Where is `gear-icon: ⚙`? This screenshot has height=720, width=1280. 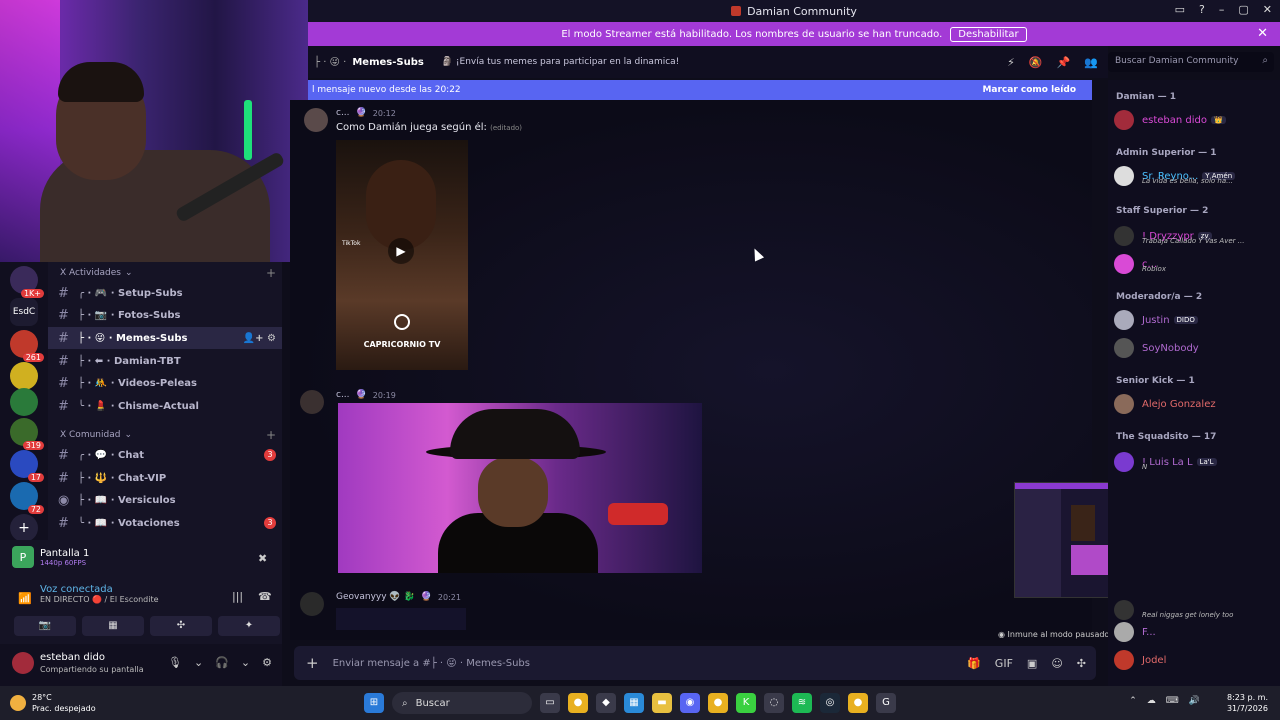 gear-icon: ⚙ is located at coordinates (267, 662).